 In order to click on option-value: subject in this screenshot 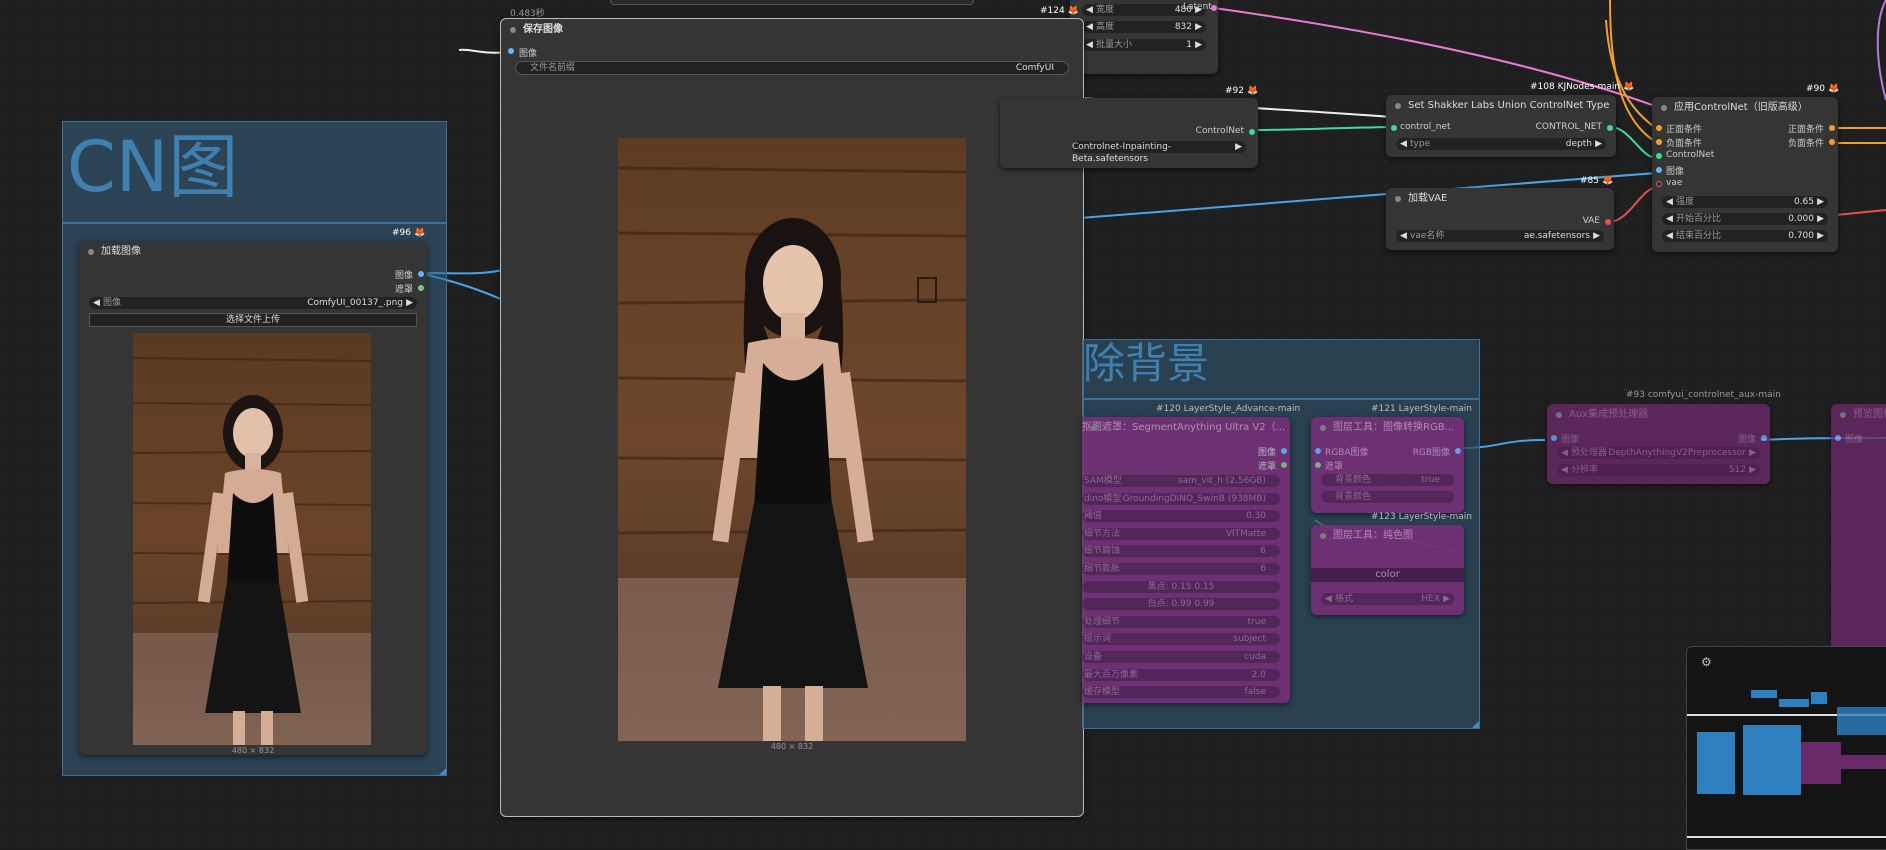, I will do `click(1249, 639)`.